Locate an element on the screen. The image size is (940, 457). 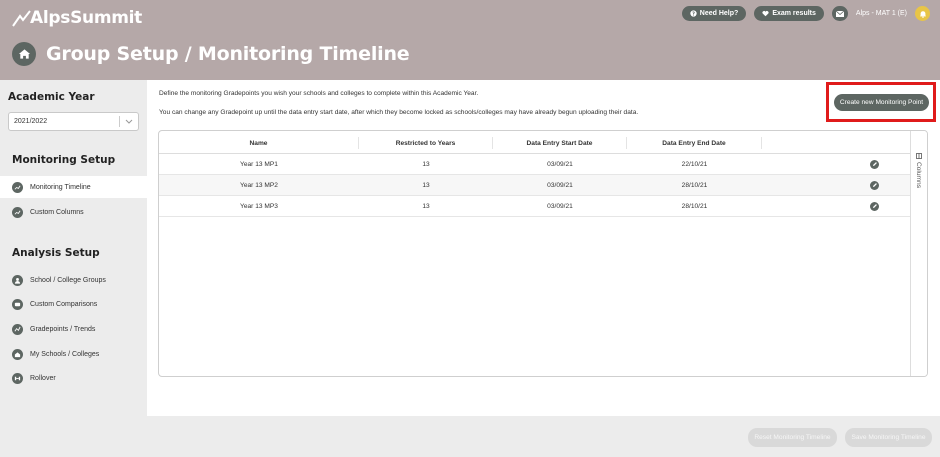
monitoring-setup-heading: Monitoring Setup is located at coordinates (64, 160).